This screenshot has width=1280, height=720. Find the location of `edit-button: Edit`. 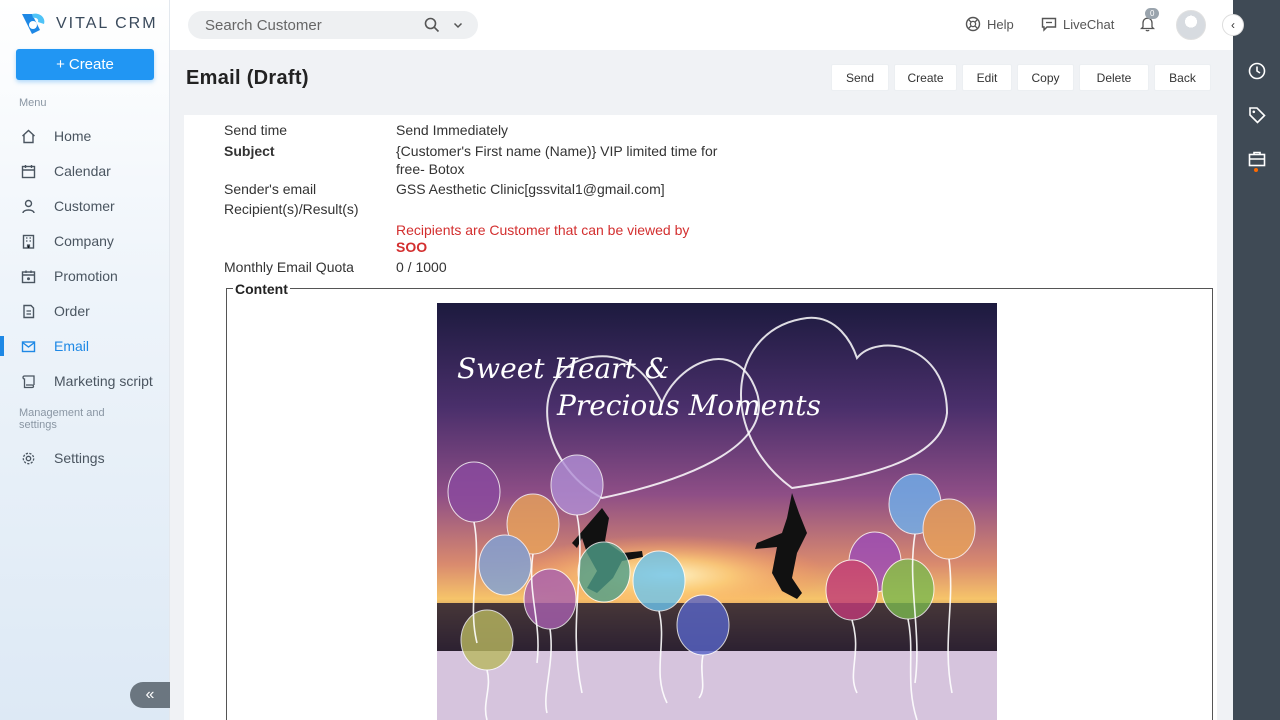

edit-button: Edit is located at coordinates (987, 77).